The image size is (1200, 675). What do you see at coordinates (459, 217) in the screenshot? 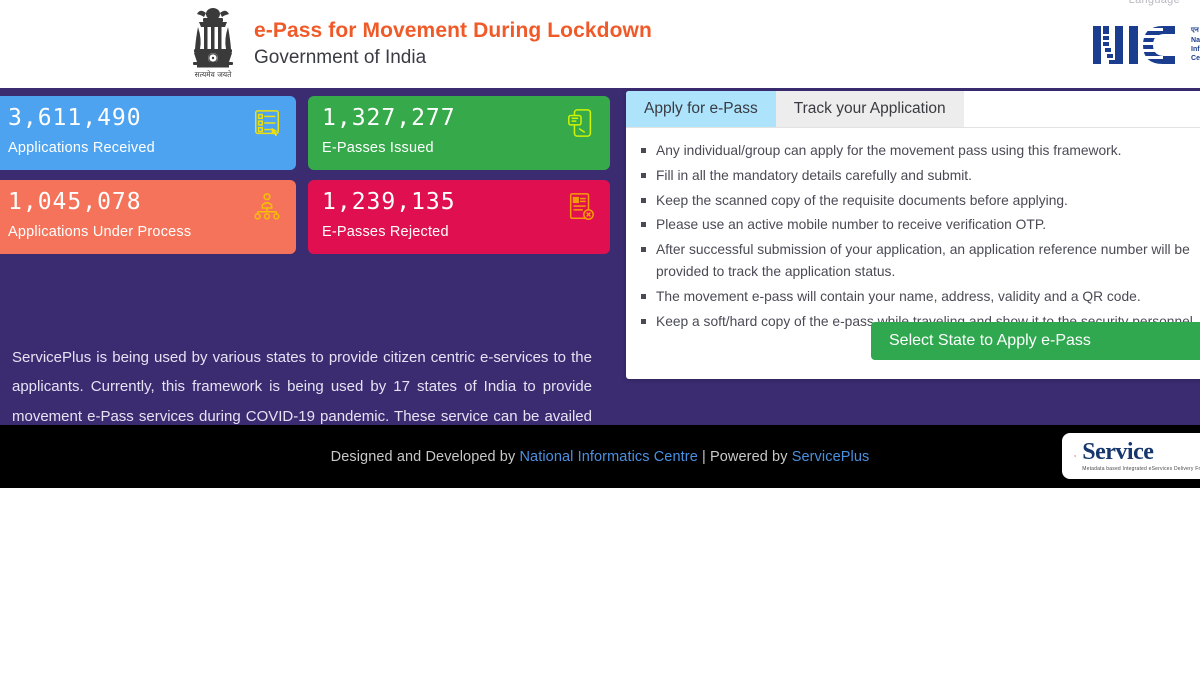
I see `stat-card-epasses-rejected: 1,239,135 E-Passes Rejected` at bounding box center [459, 217].